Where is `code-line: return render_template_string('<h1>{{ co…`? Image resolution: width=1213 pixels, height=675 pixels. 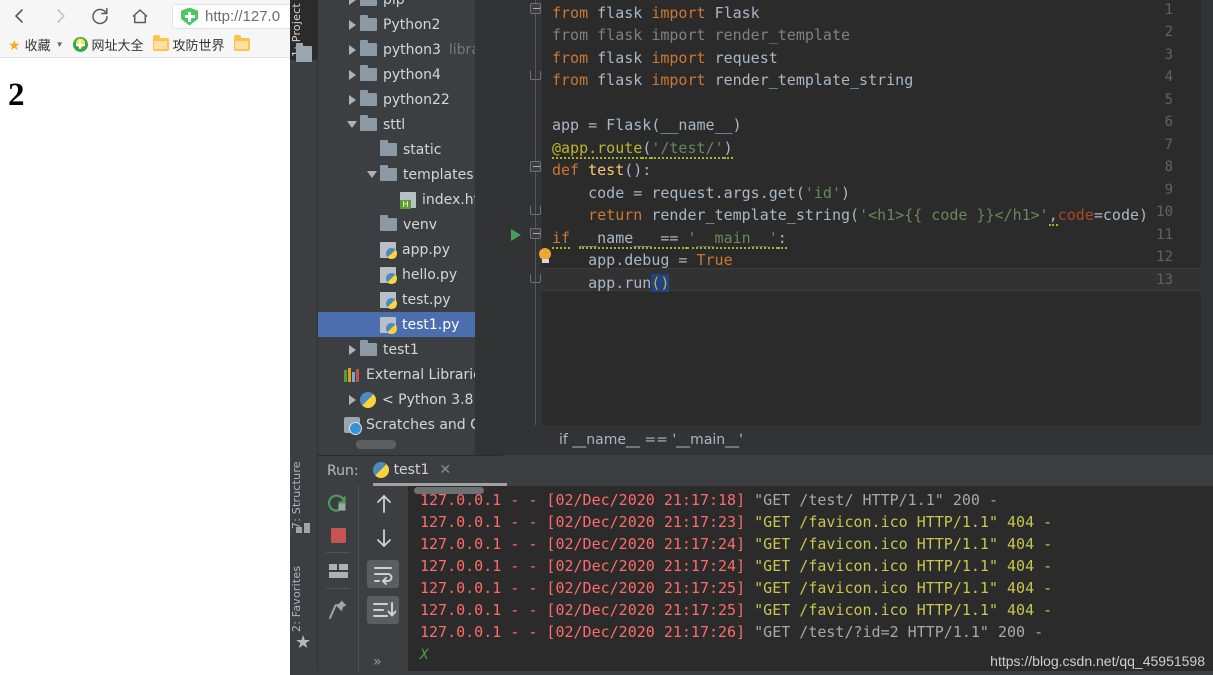 code-line: return render_template_string('<h1>{{ co… is located at coordinates (868, 216).